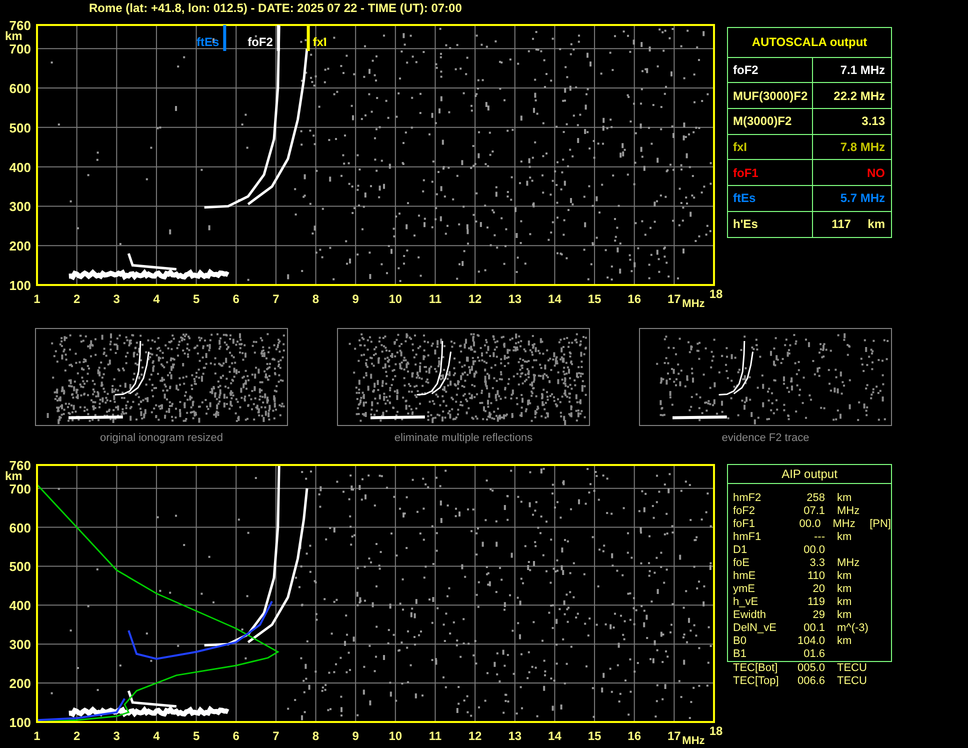  Describe the element at coordinates (742, 563) in the screenshot. I see `parameter-name: foE` at that location.